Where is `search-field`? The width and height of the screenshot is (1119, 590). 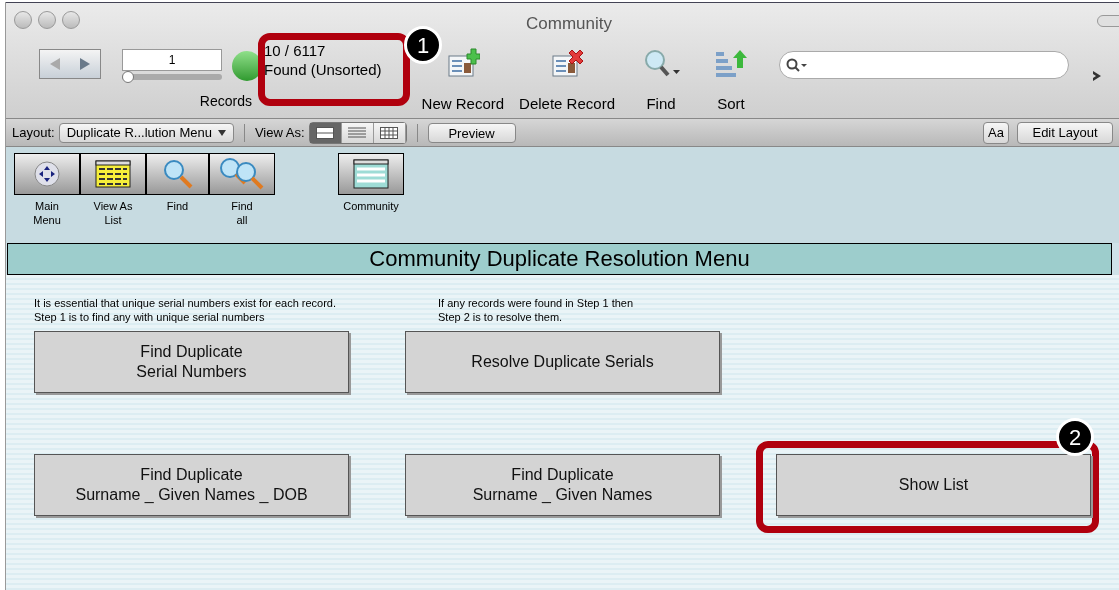 search-field is located at coordinates (924, 65).